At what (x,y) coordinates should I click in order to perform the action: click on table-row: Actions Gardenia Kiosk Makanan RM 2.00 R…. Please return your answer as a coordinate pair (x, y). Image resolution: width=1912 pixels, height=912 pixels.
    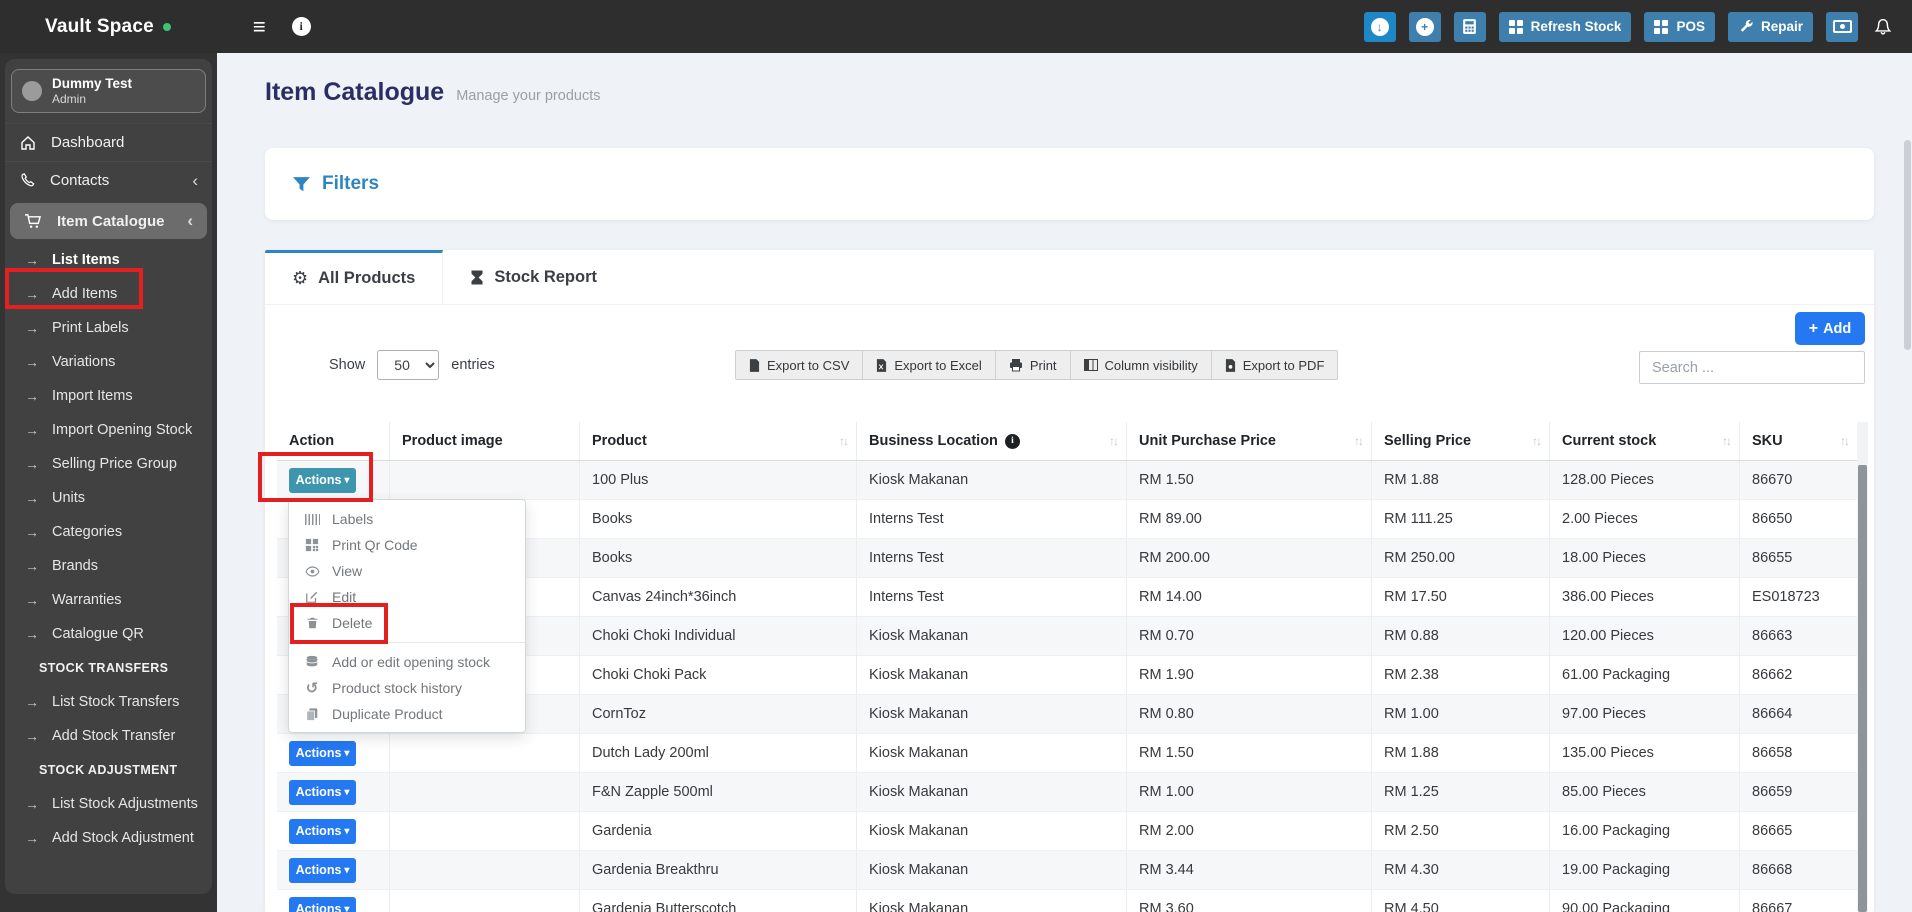
    Looking at the image, I should click on (1067, 831).